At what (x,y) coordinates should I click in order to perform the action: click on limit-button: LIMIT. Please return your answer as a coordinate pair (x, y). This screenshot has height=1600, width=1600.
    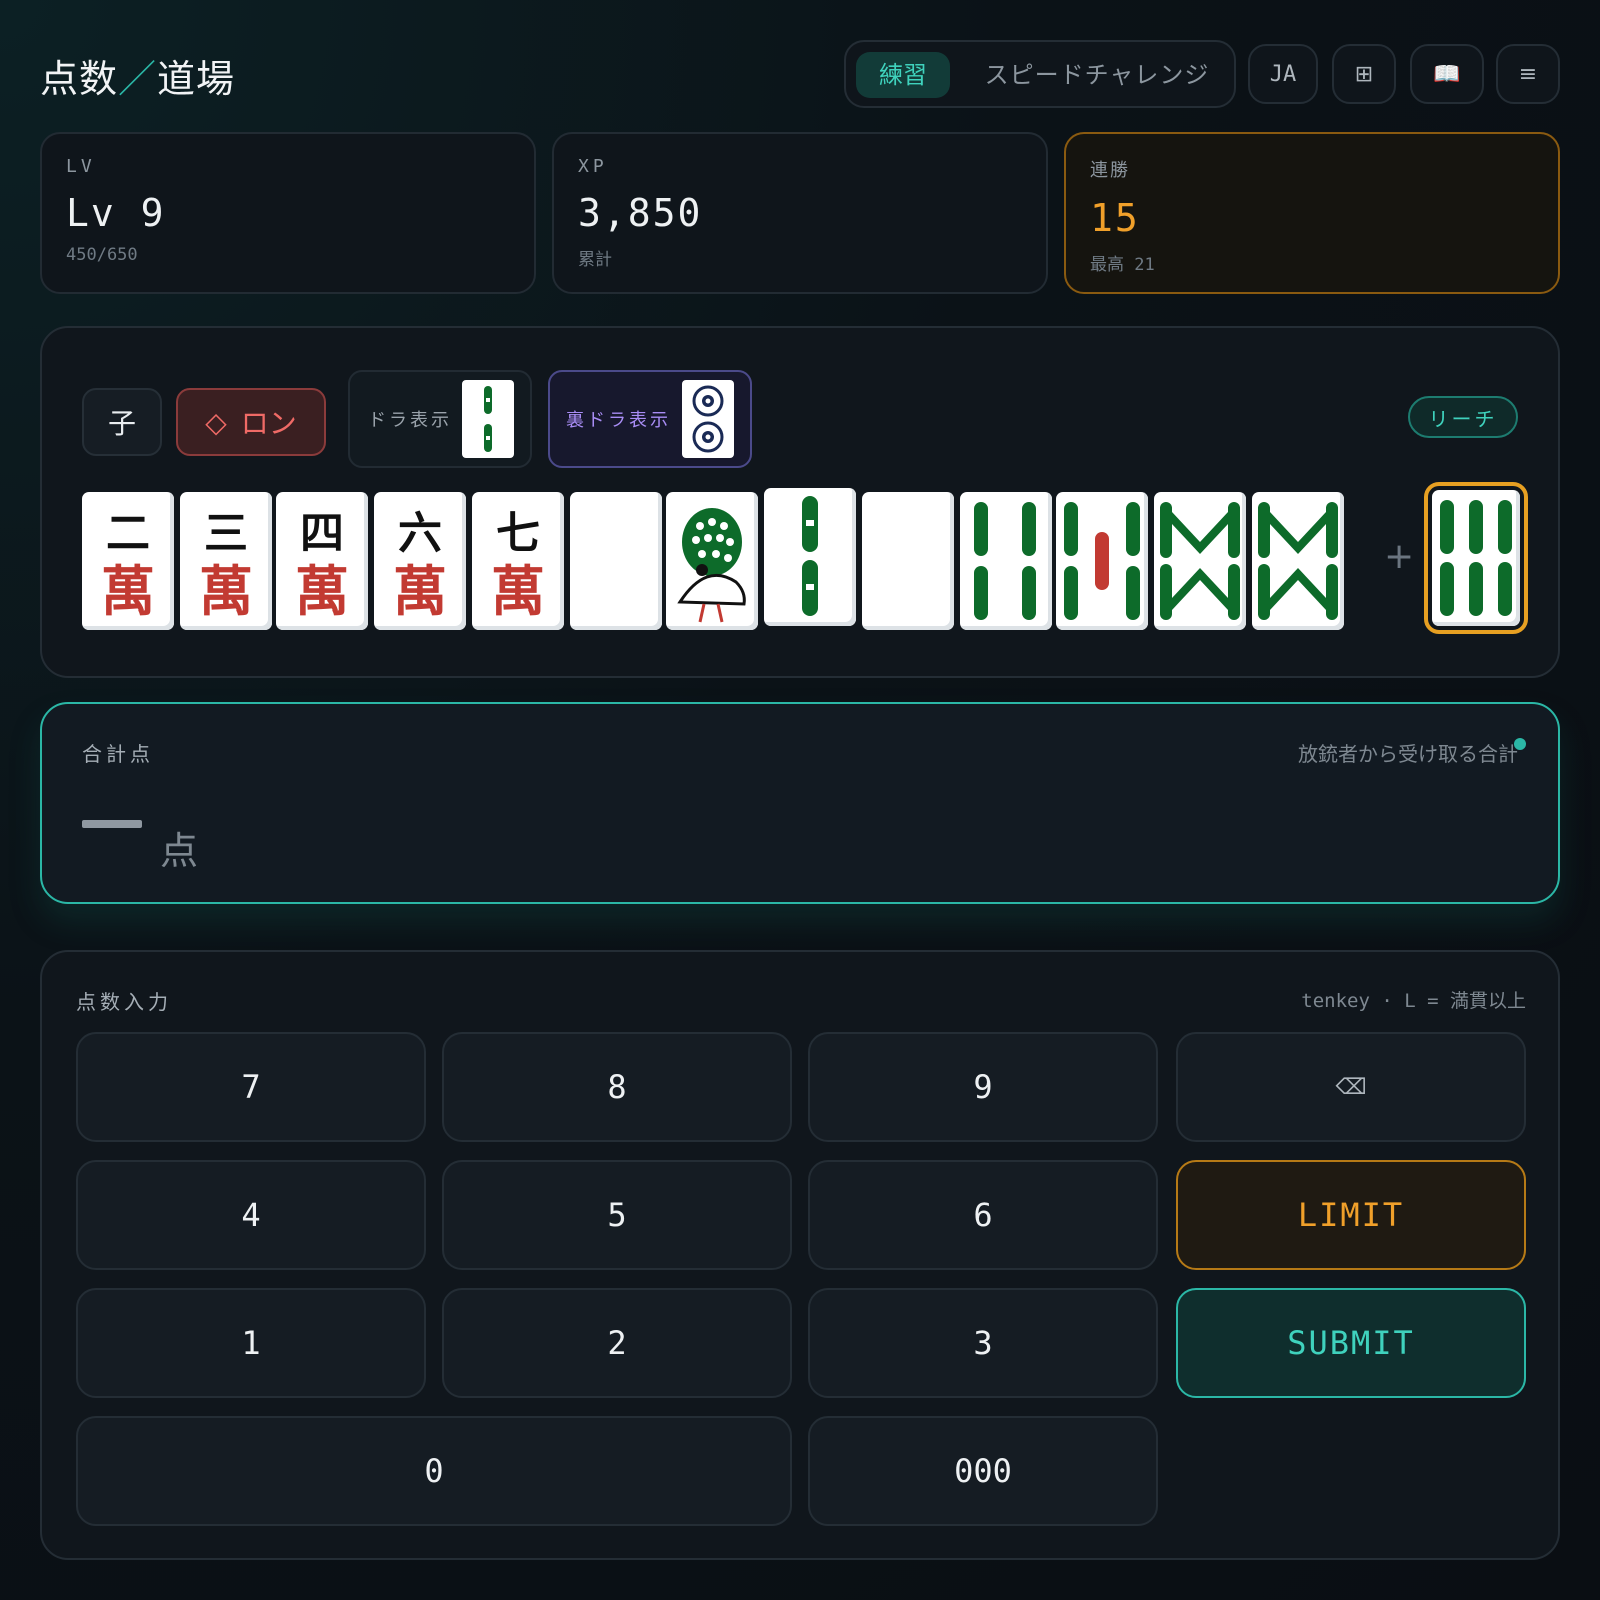
    Looking at the image, I should click on (1351, 1215).